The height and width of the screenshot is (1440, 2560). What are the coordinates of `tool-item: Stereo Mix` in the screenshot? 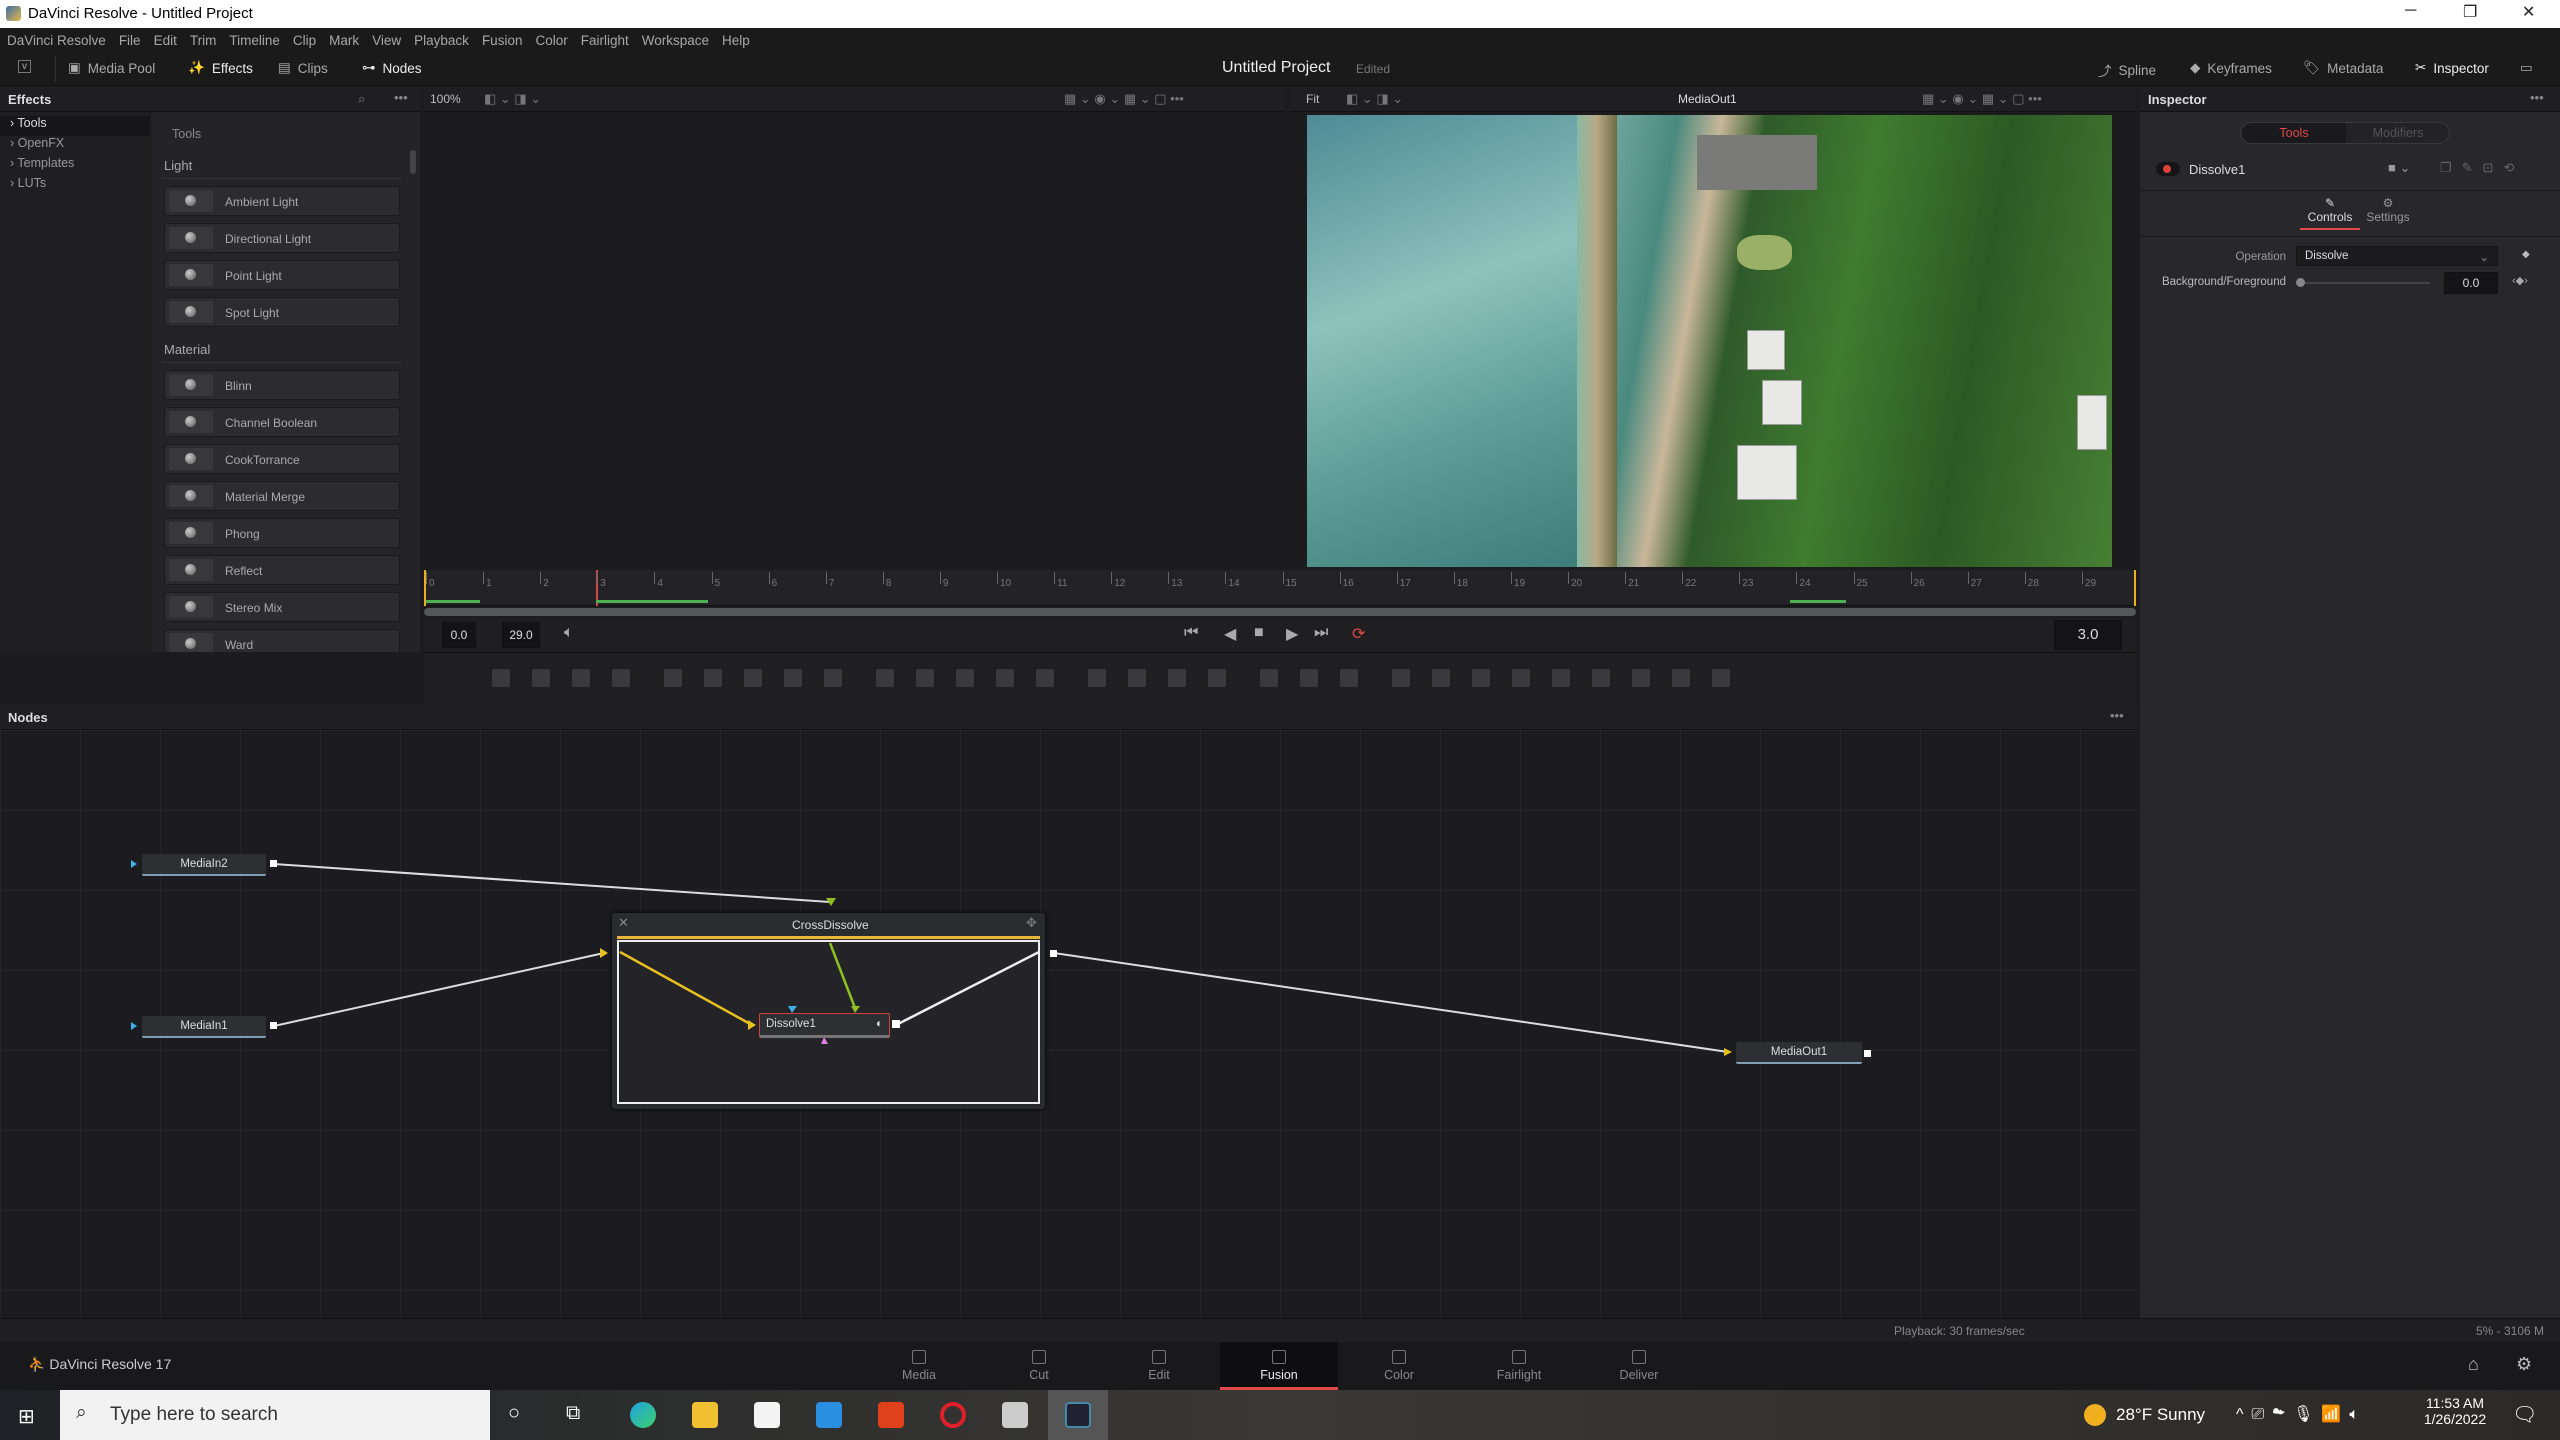 It's located at (282, 607).